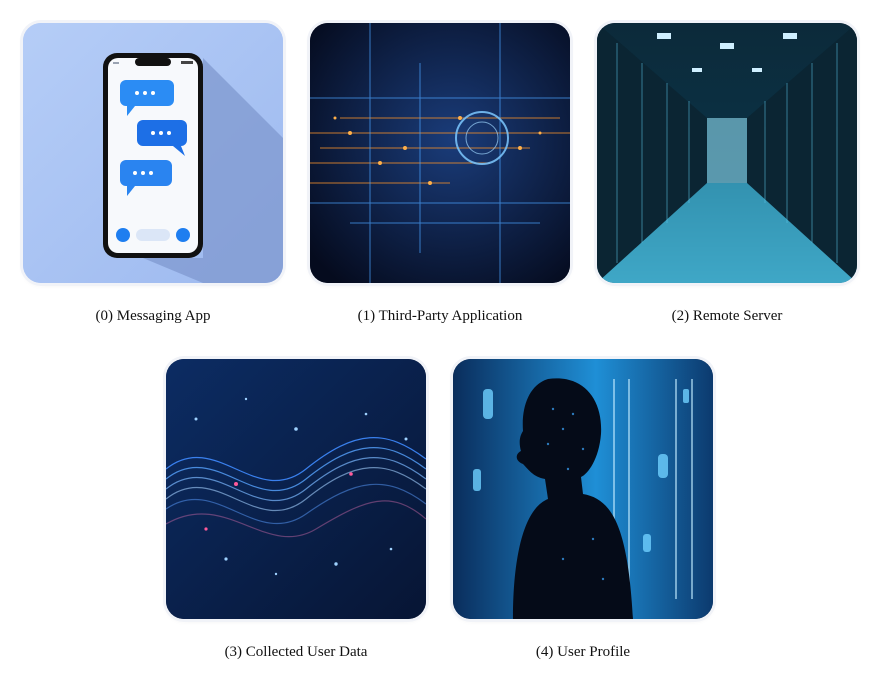  I want to click on data-wave-icon, so click(296, 489).